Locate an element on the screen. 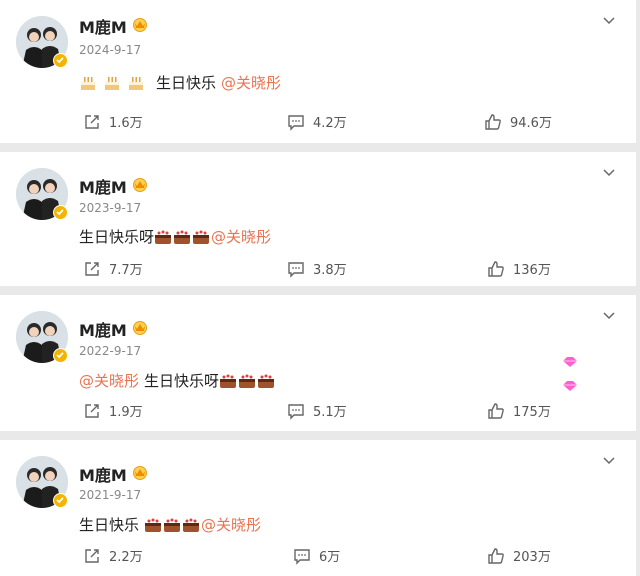 Image resolution: width=640 pixels, height=576 pixels. like-button: 136万 is located at coordinates (519, 268).